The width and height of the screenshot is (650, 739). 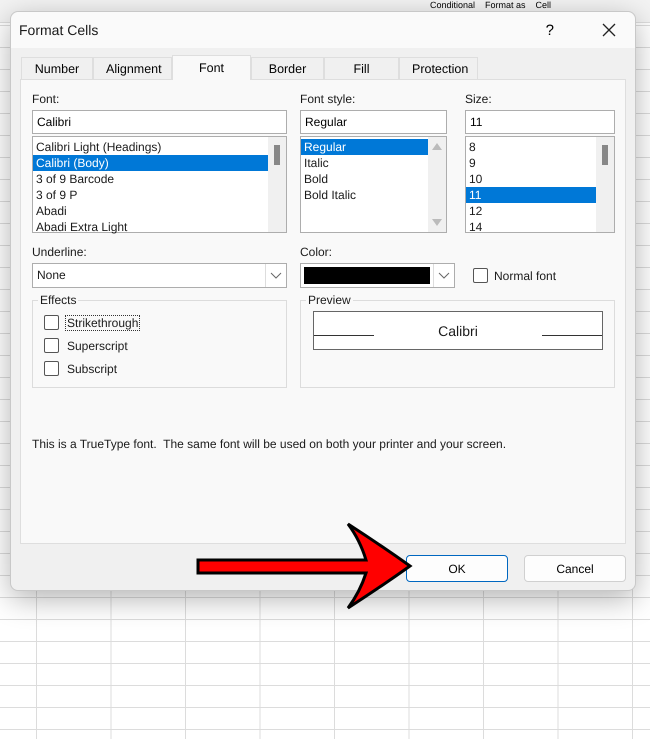 What do you see at coordinates (531, 147) in the screenshot?
I see `list-item: 8` at bounding box center [531, 147].